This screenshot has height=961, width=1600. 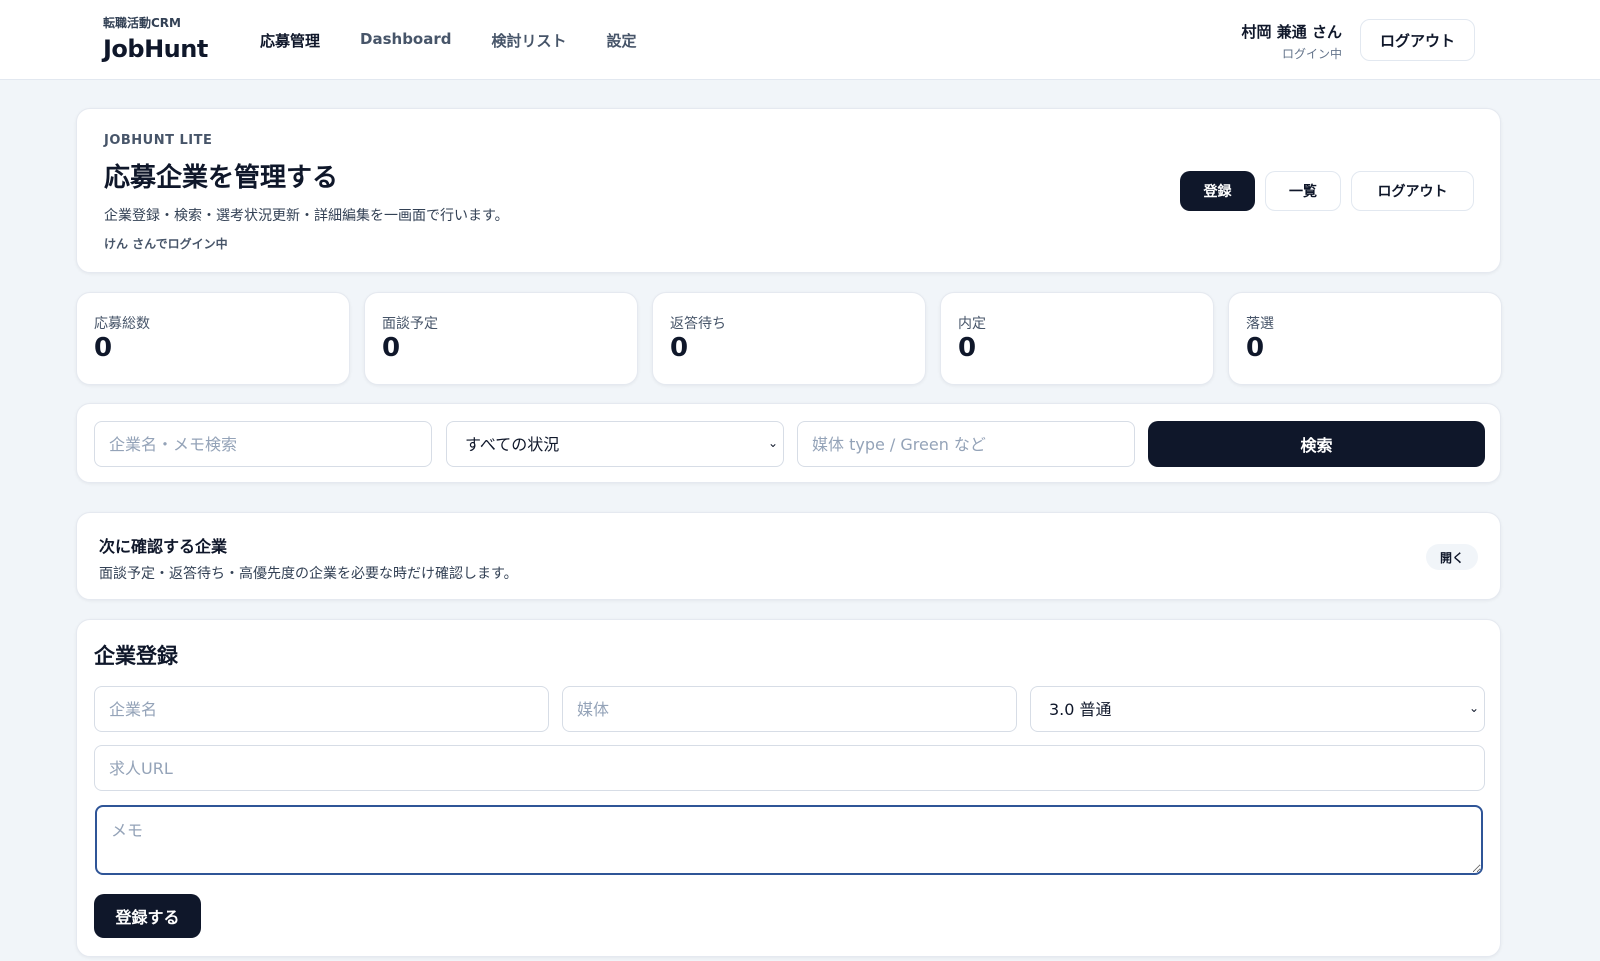 What do you see at coordinates (1077, 338) in the screenshot?
I see `stat-card-offer: 内定 0` at bounding box center [1077, 338].